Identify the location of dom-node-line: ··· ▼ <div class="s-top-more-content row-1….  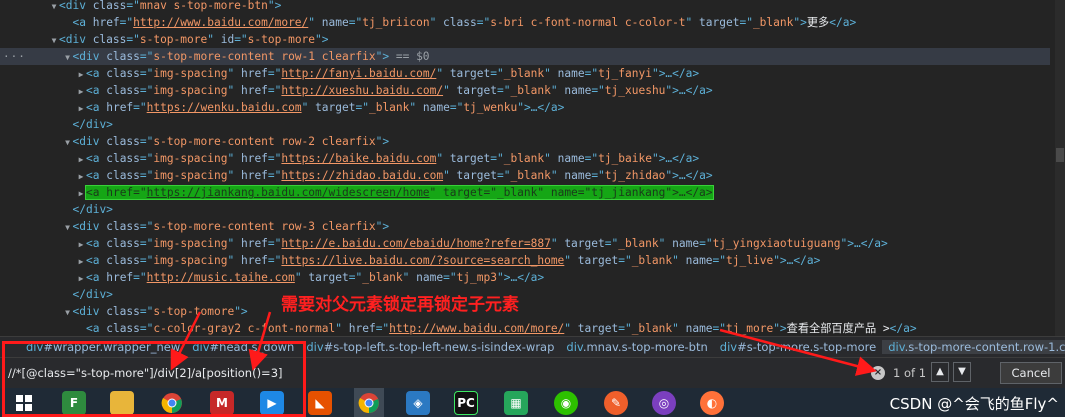
(525, 56).